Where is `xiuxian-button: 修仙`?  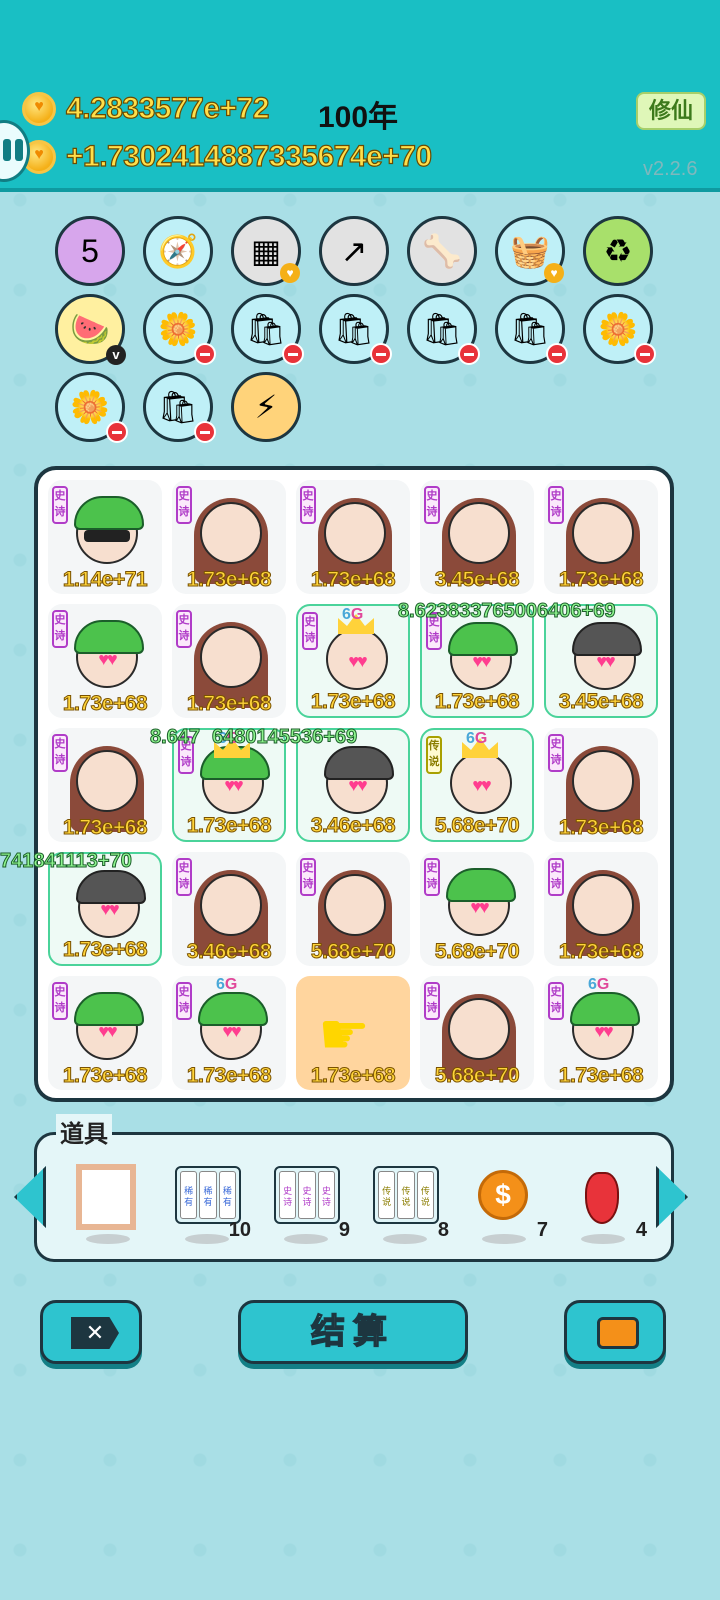 xiuxian-button: 修仙 is located at coordinates (671, 111).